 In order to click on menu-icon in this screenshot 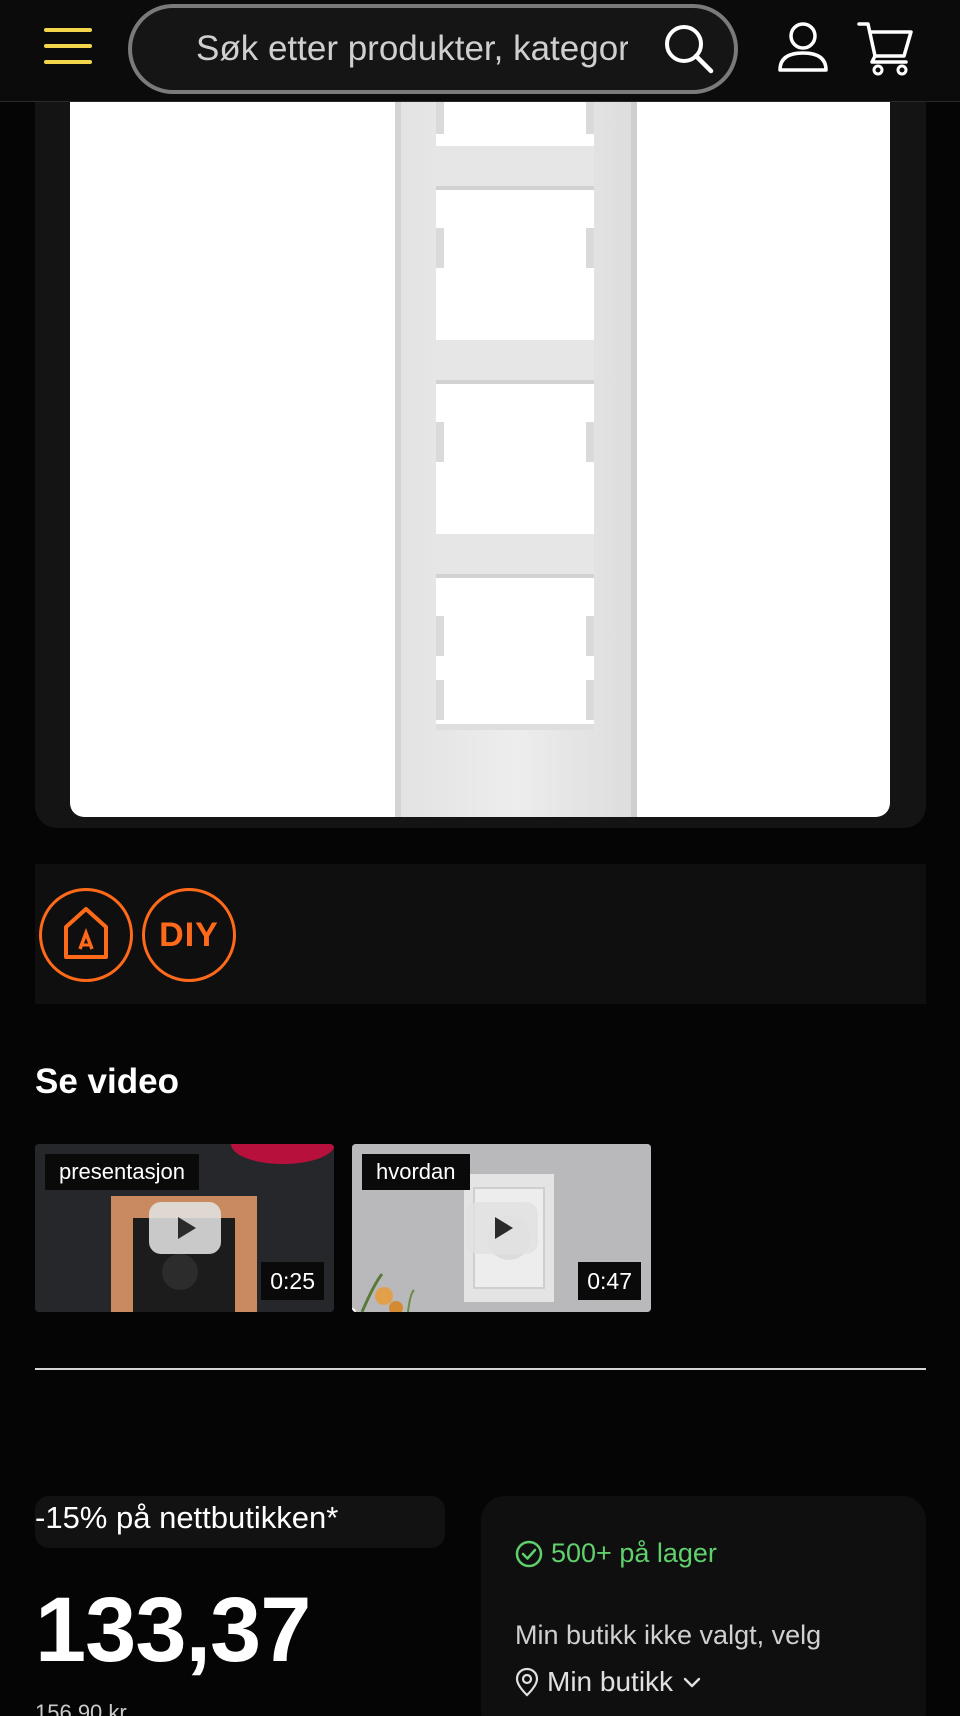, I will do `click(68, 46)`.